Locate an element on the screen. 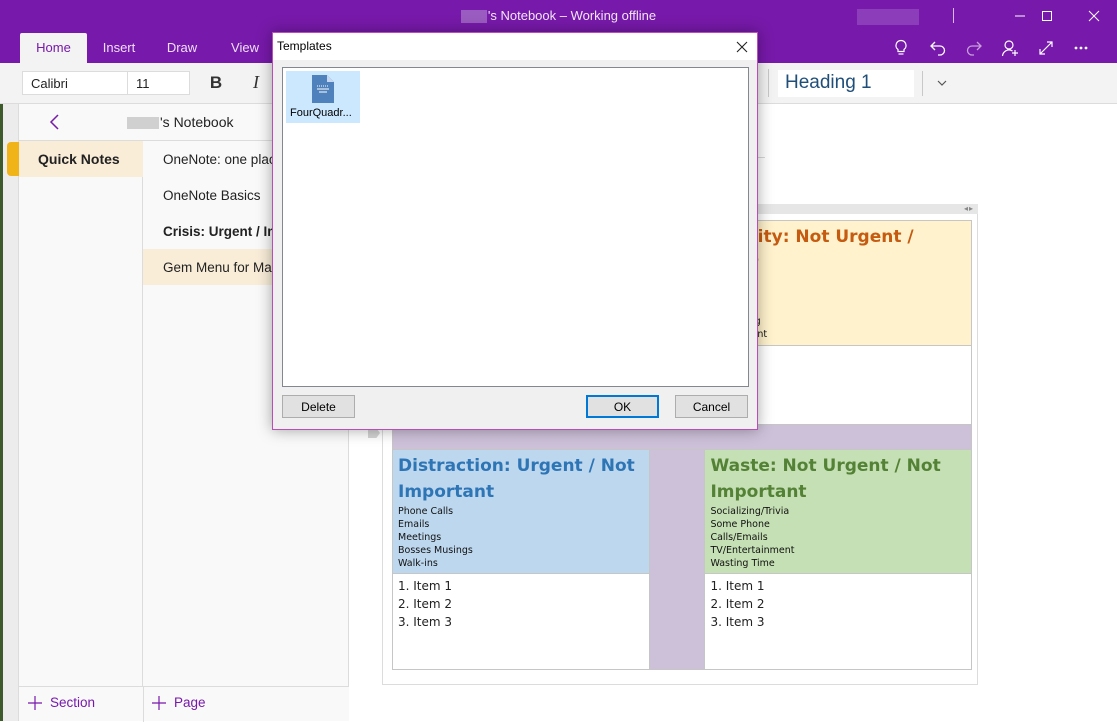 The width and height of the screenshot is (1117, 722). distraction-list-cell: 1. Item 1 2. Item 2 3. Item 3 is located at coordinates (521, 621).